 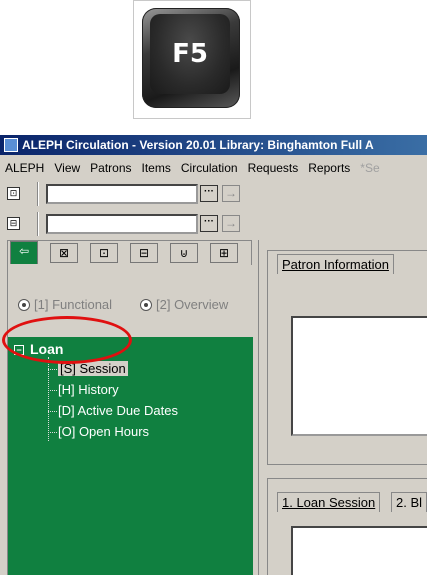 What do you see at coordinates (64, 253) in the screenshot?
I see `tab-patron-icon: ⊠` at bounding box center [64, 253].